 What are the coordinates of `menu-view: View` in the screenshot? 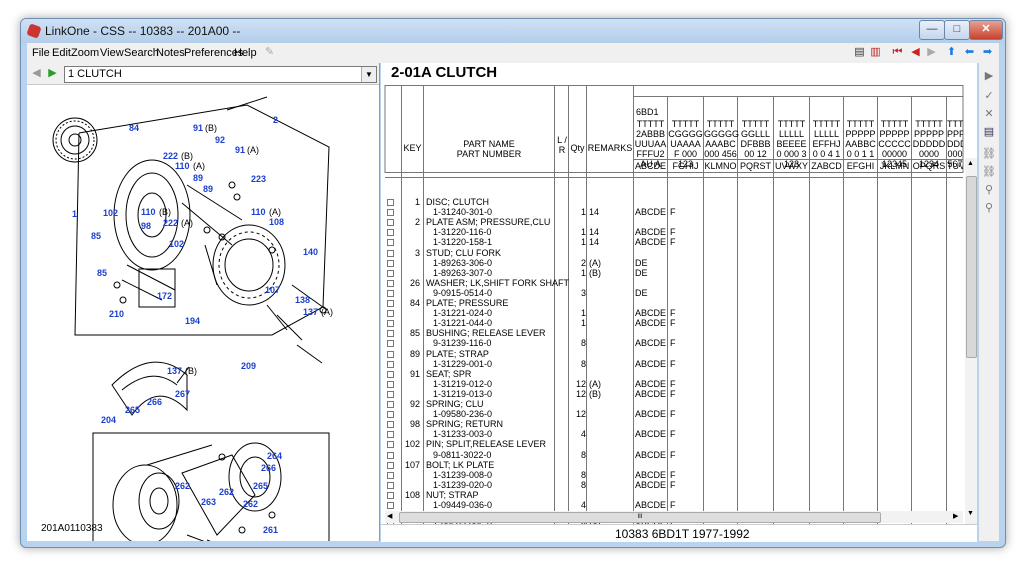 It's located at (112, 53).